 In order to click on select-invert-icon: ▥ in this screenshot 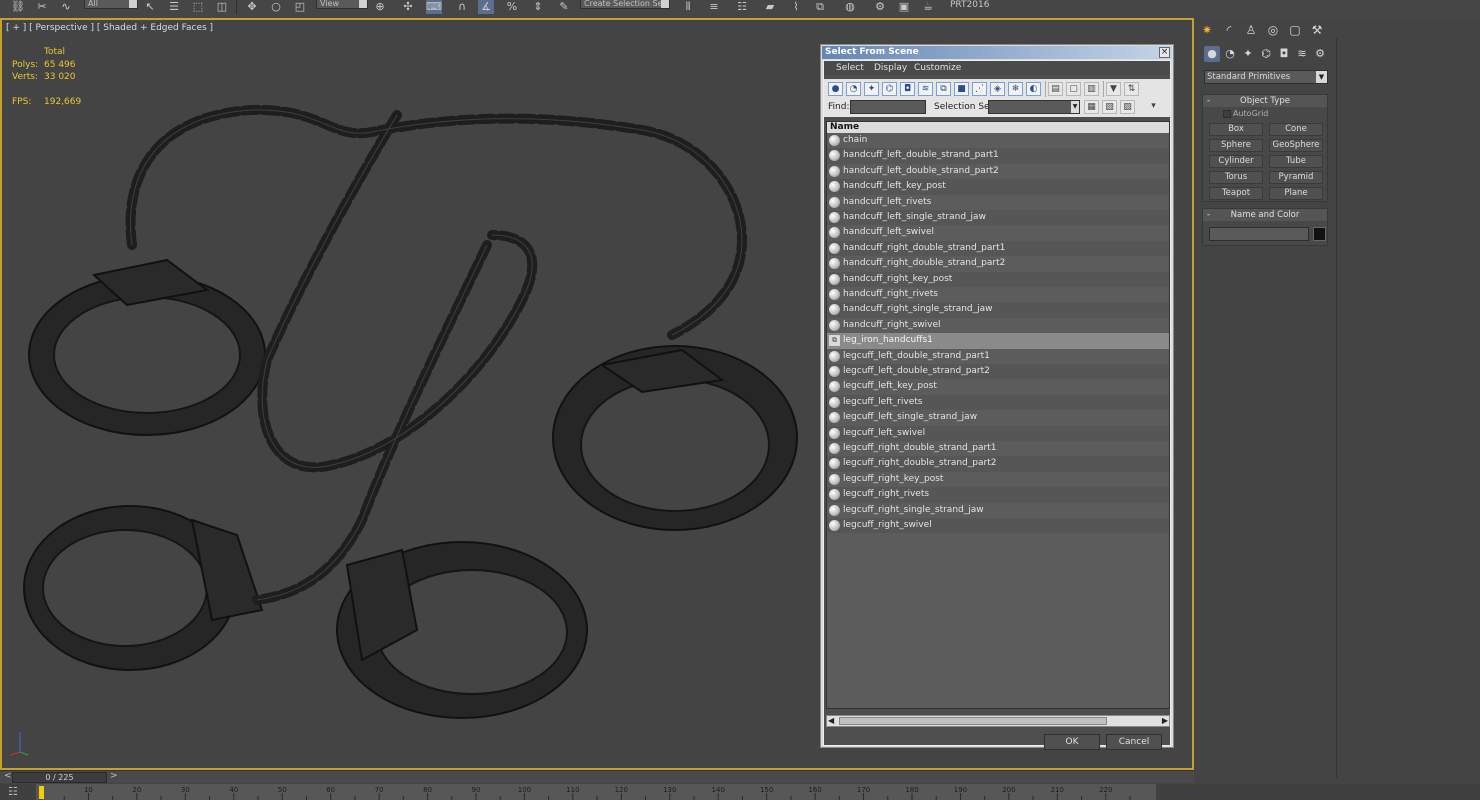, I will do `click(1091, 89)`.